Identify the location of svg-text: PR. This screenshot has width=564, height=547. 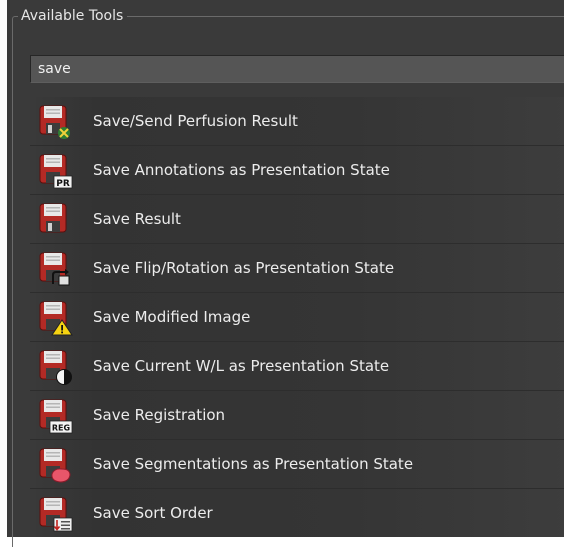
(63, 184).